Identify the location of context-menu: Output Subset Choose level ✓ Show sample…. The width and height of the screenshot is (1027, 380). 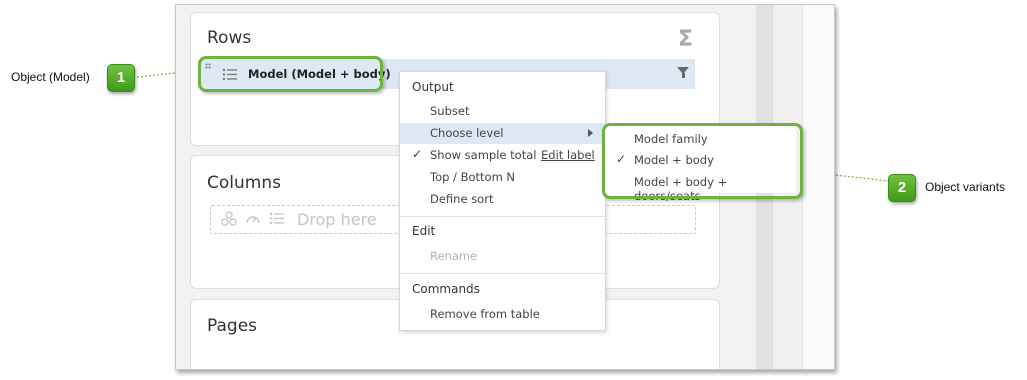
(502, 201).